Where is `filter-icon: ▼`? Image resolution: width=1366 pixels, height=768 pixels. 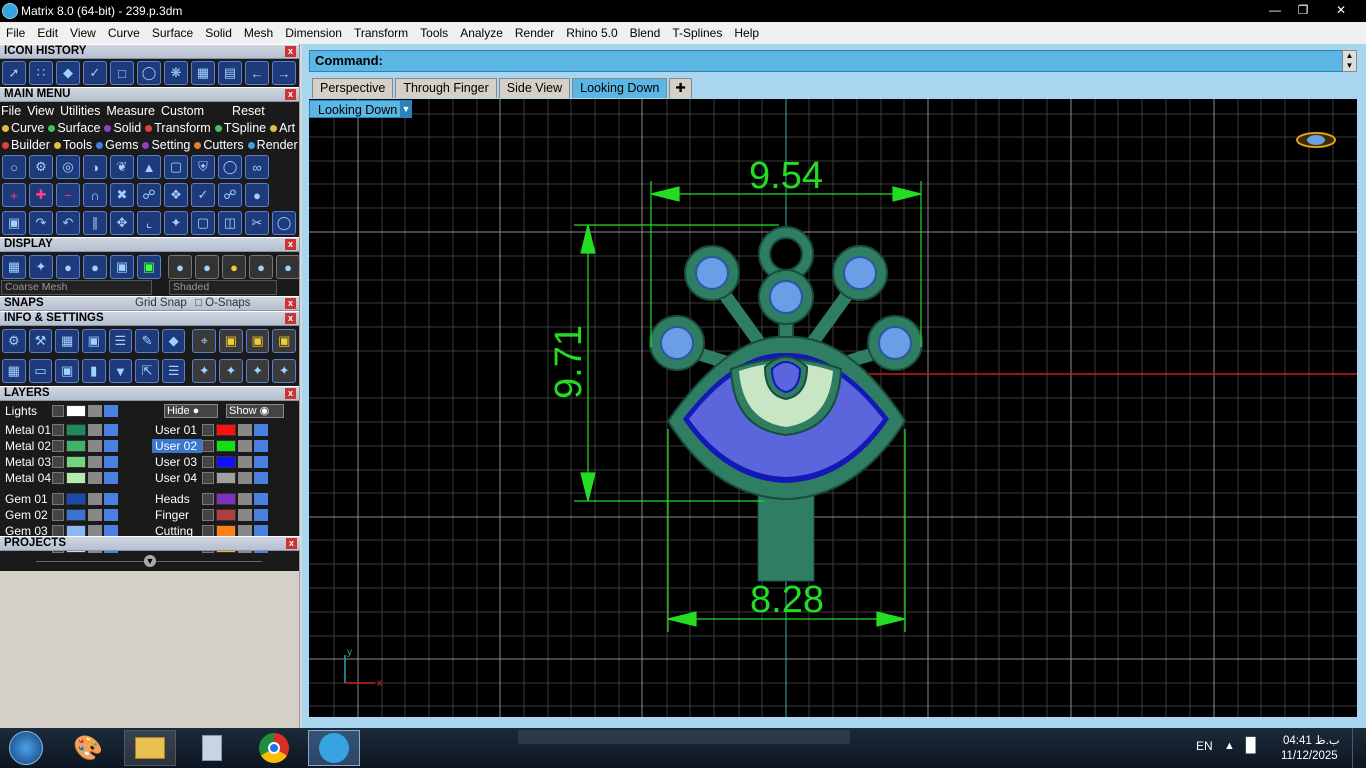 filter-icon: ▼ is located at coordinates (120, 371).